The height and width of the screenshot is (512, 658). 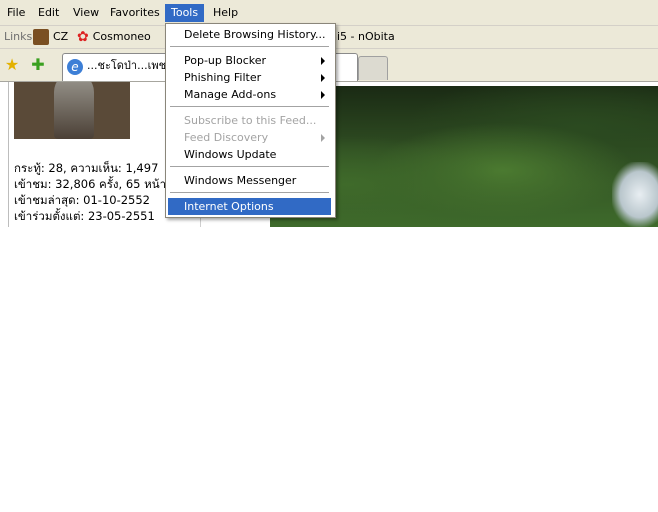 What do you see at coordinates (72, 110) in the screenshot?
I see `avatar` at bounding box center [72, 110].